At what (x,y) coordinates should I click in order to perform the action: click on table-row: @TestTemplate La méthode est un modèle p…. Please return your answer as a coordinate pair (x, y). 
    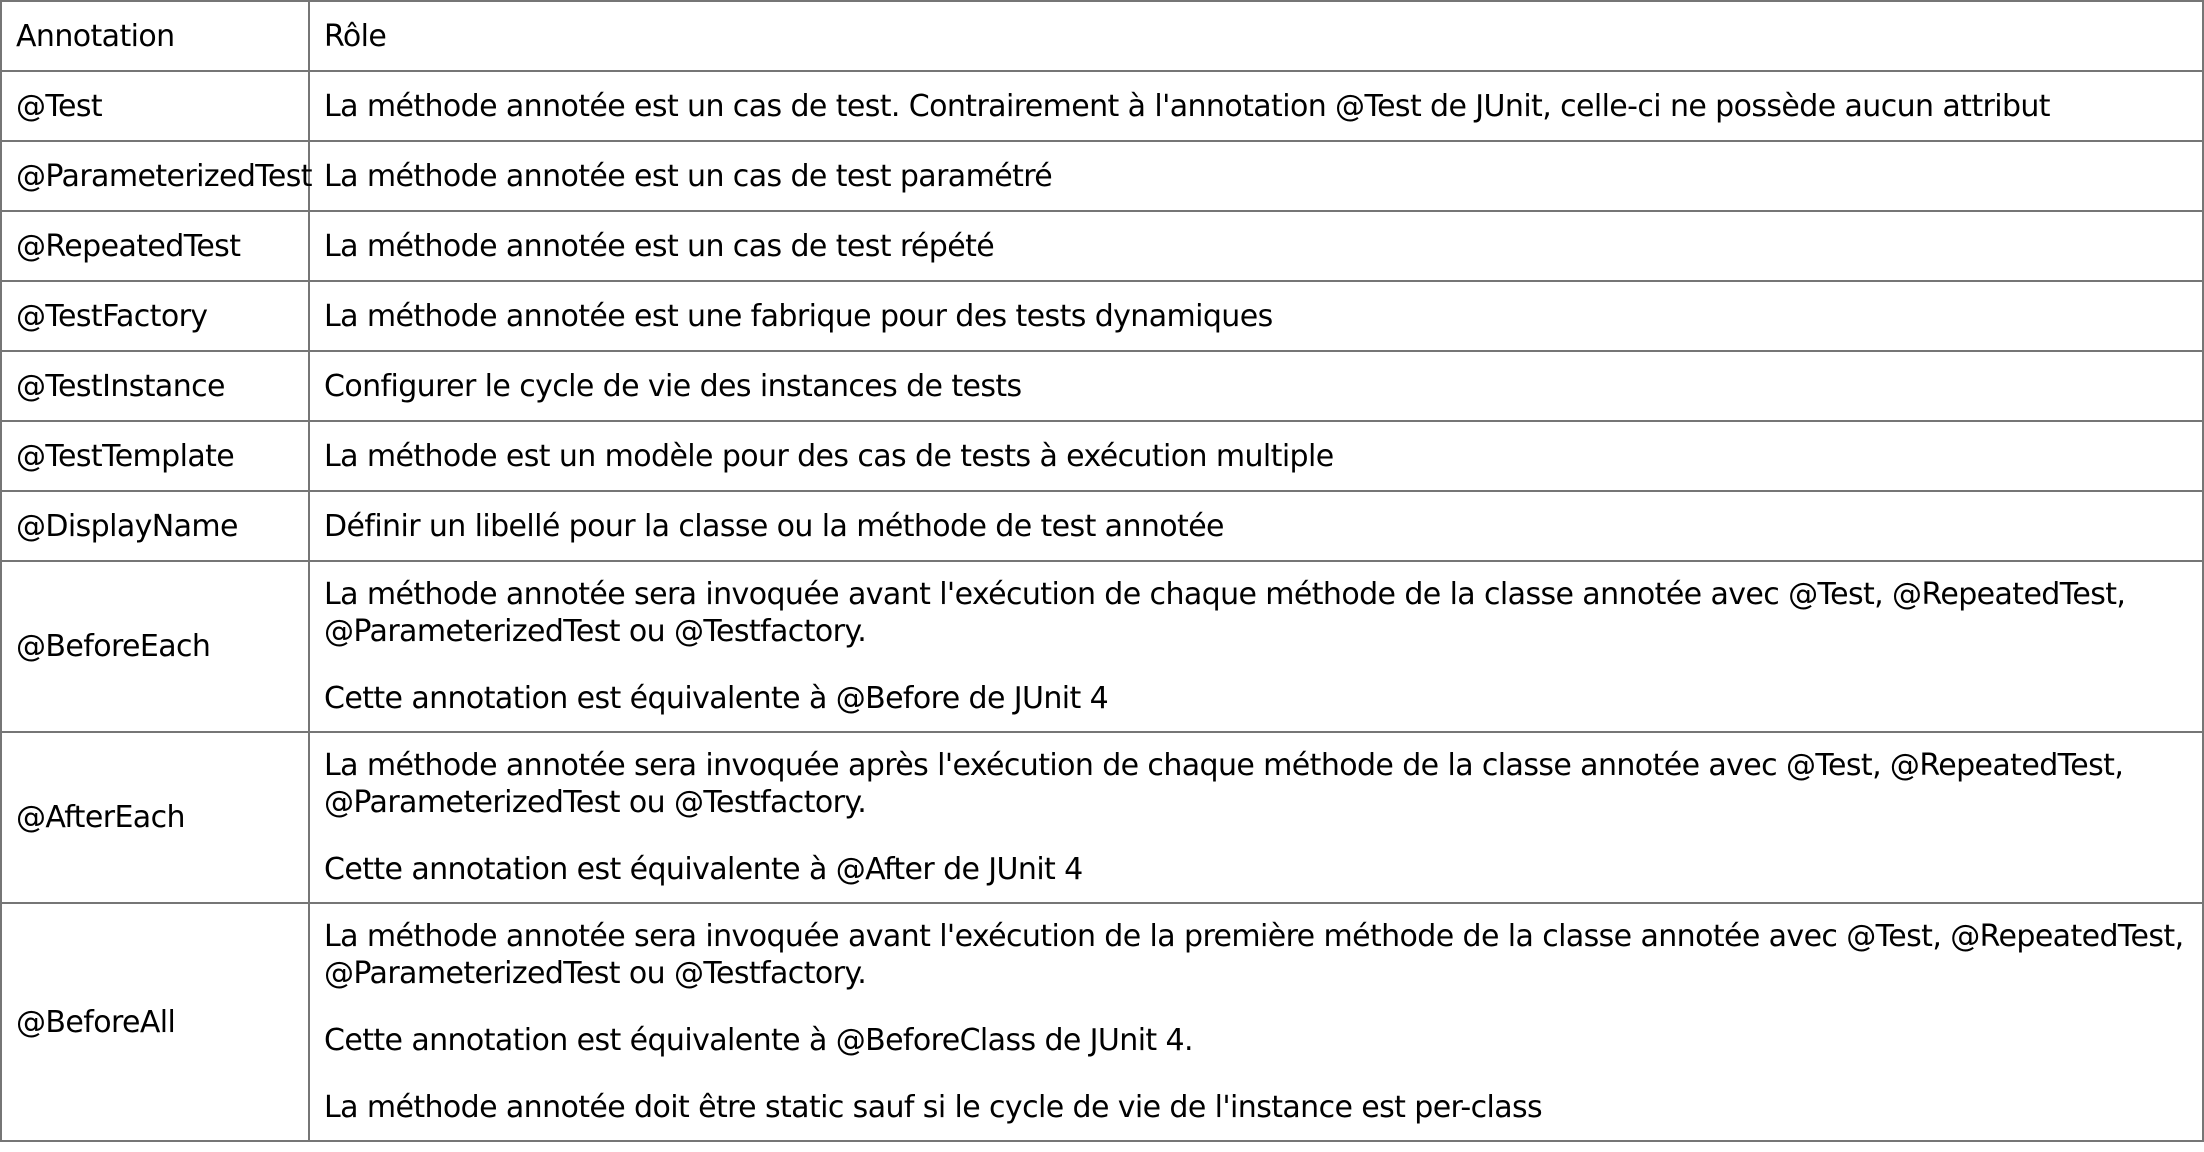
    Looking at the image, I should click on (1102, 456).